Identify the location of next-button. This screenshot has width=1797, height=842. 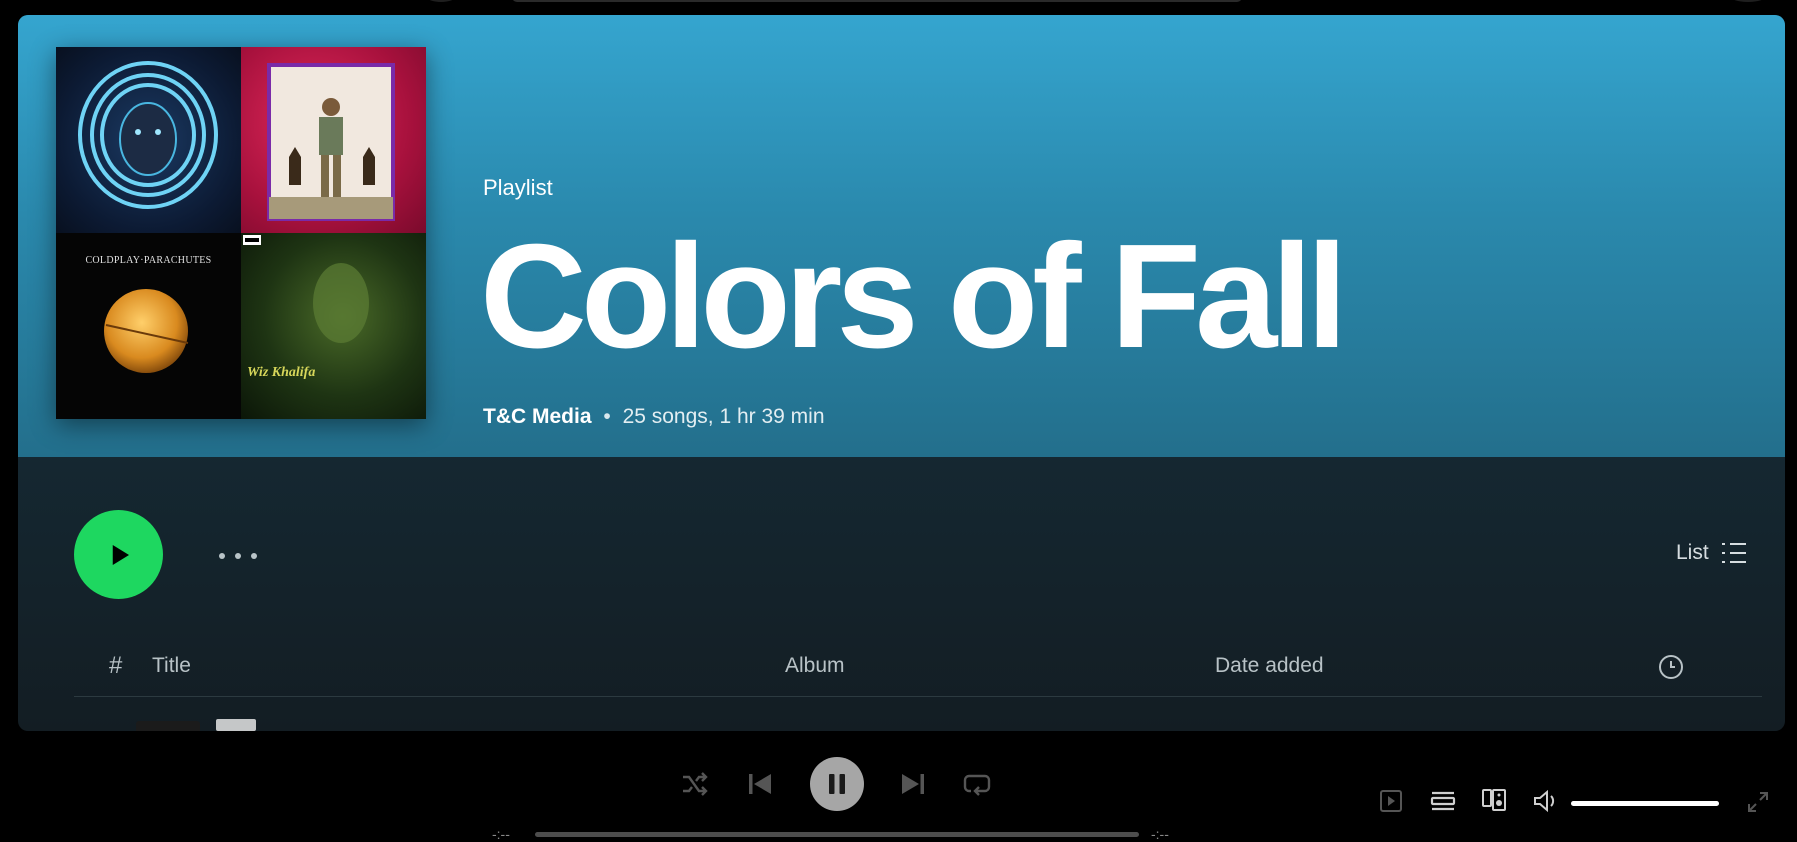
(913, 784).